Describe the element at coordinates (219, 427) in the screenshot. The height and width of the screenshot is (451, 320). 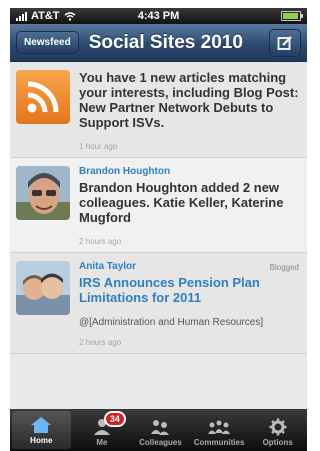
I see `communities-icon` at that location.